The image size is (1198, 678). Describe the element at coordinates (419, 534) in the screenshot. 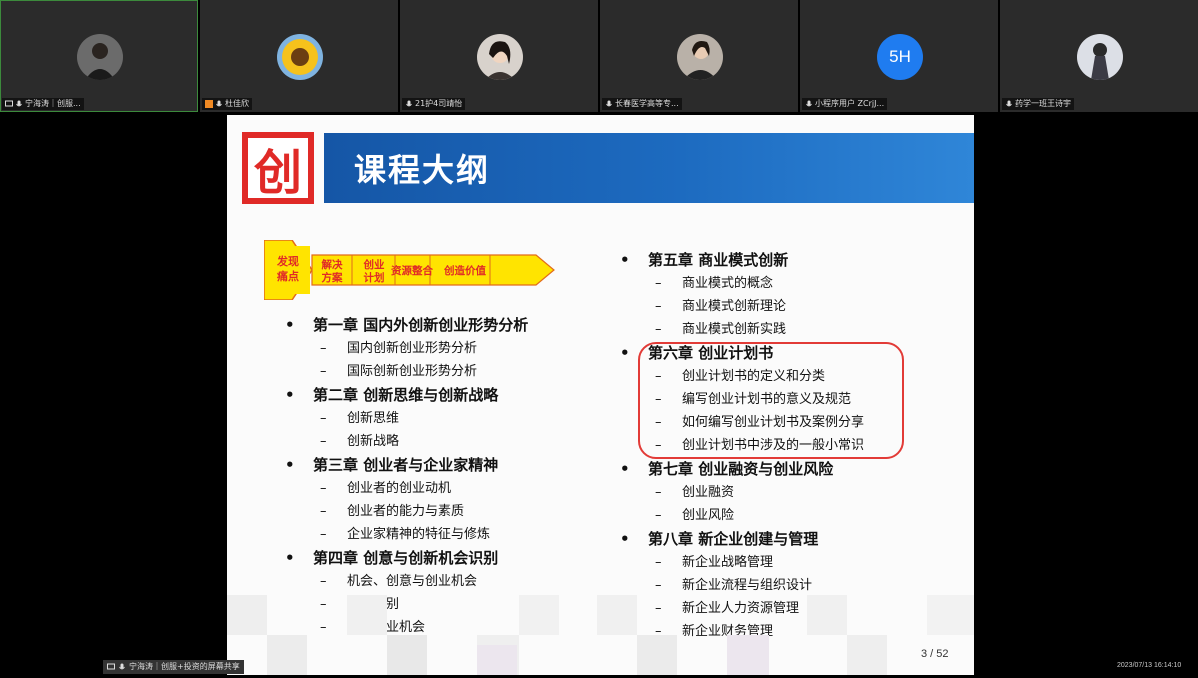

I see `chapter-item-text: 企业家精神的特征与修炼` at that location.